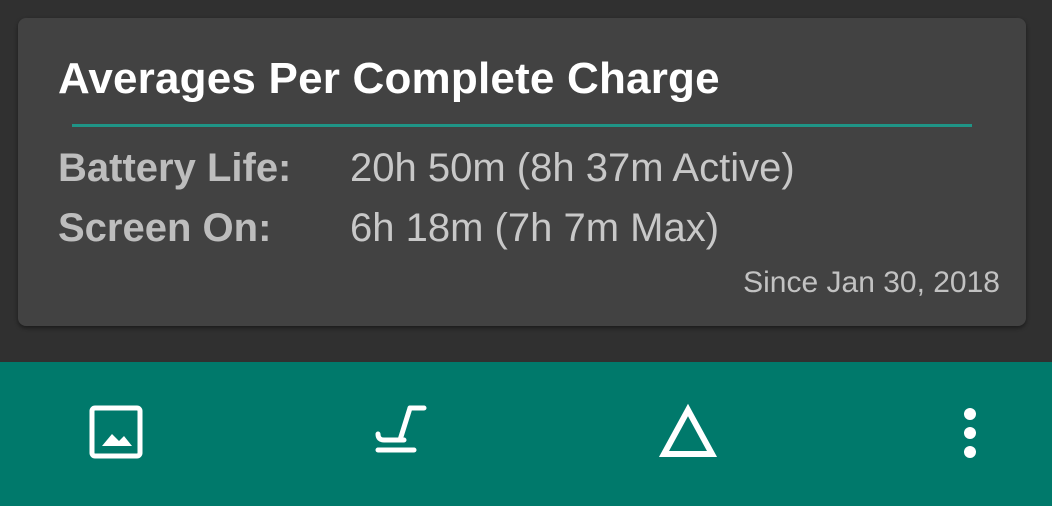  What do you see at coordinates (522, 125) in the screenshot?
I see `title-divider` at bounding box center [522, 125].